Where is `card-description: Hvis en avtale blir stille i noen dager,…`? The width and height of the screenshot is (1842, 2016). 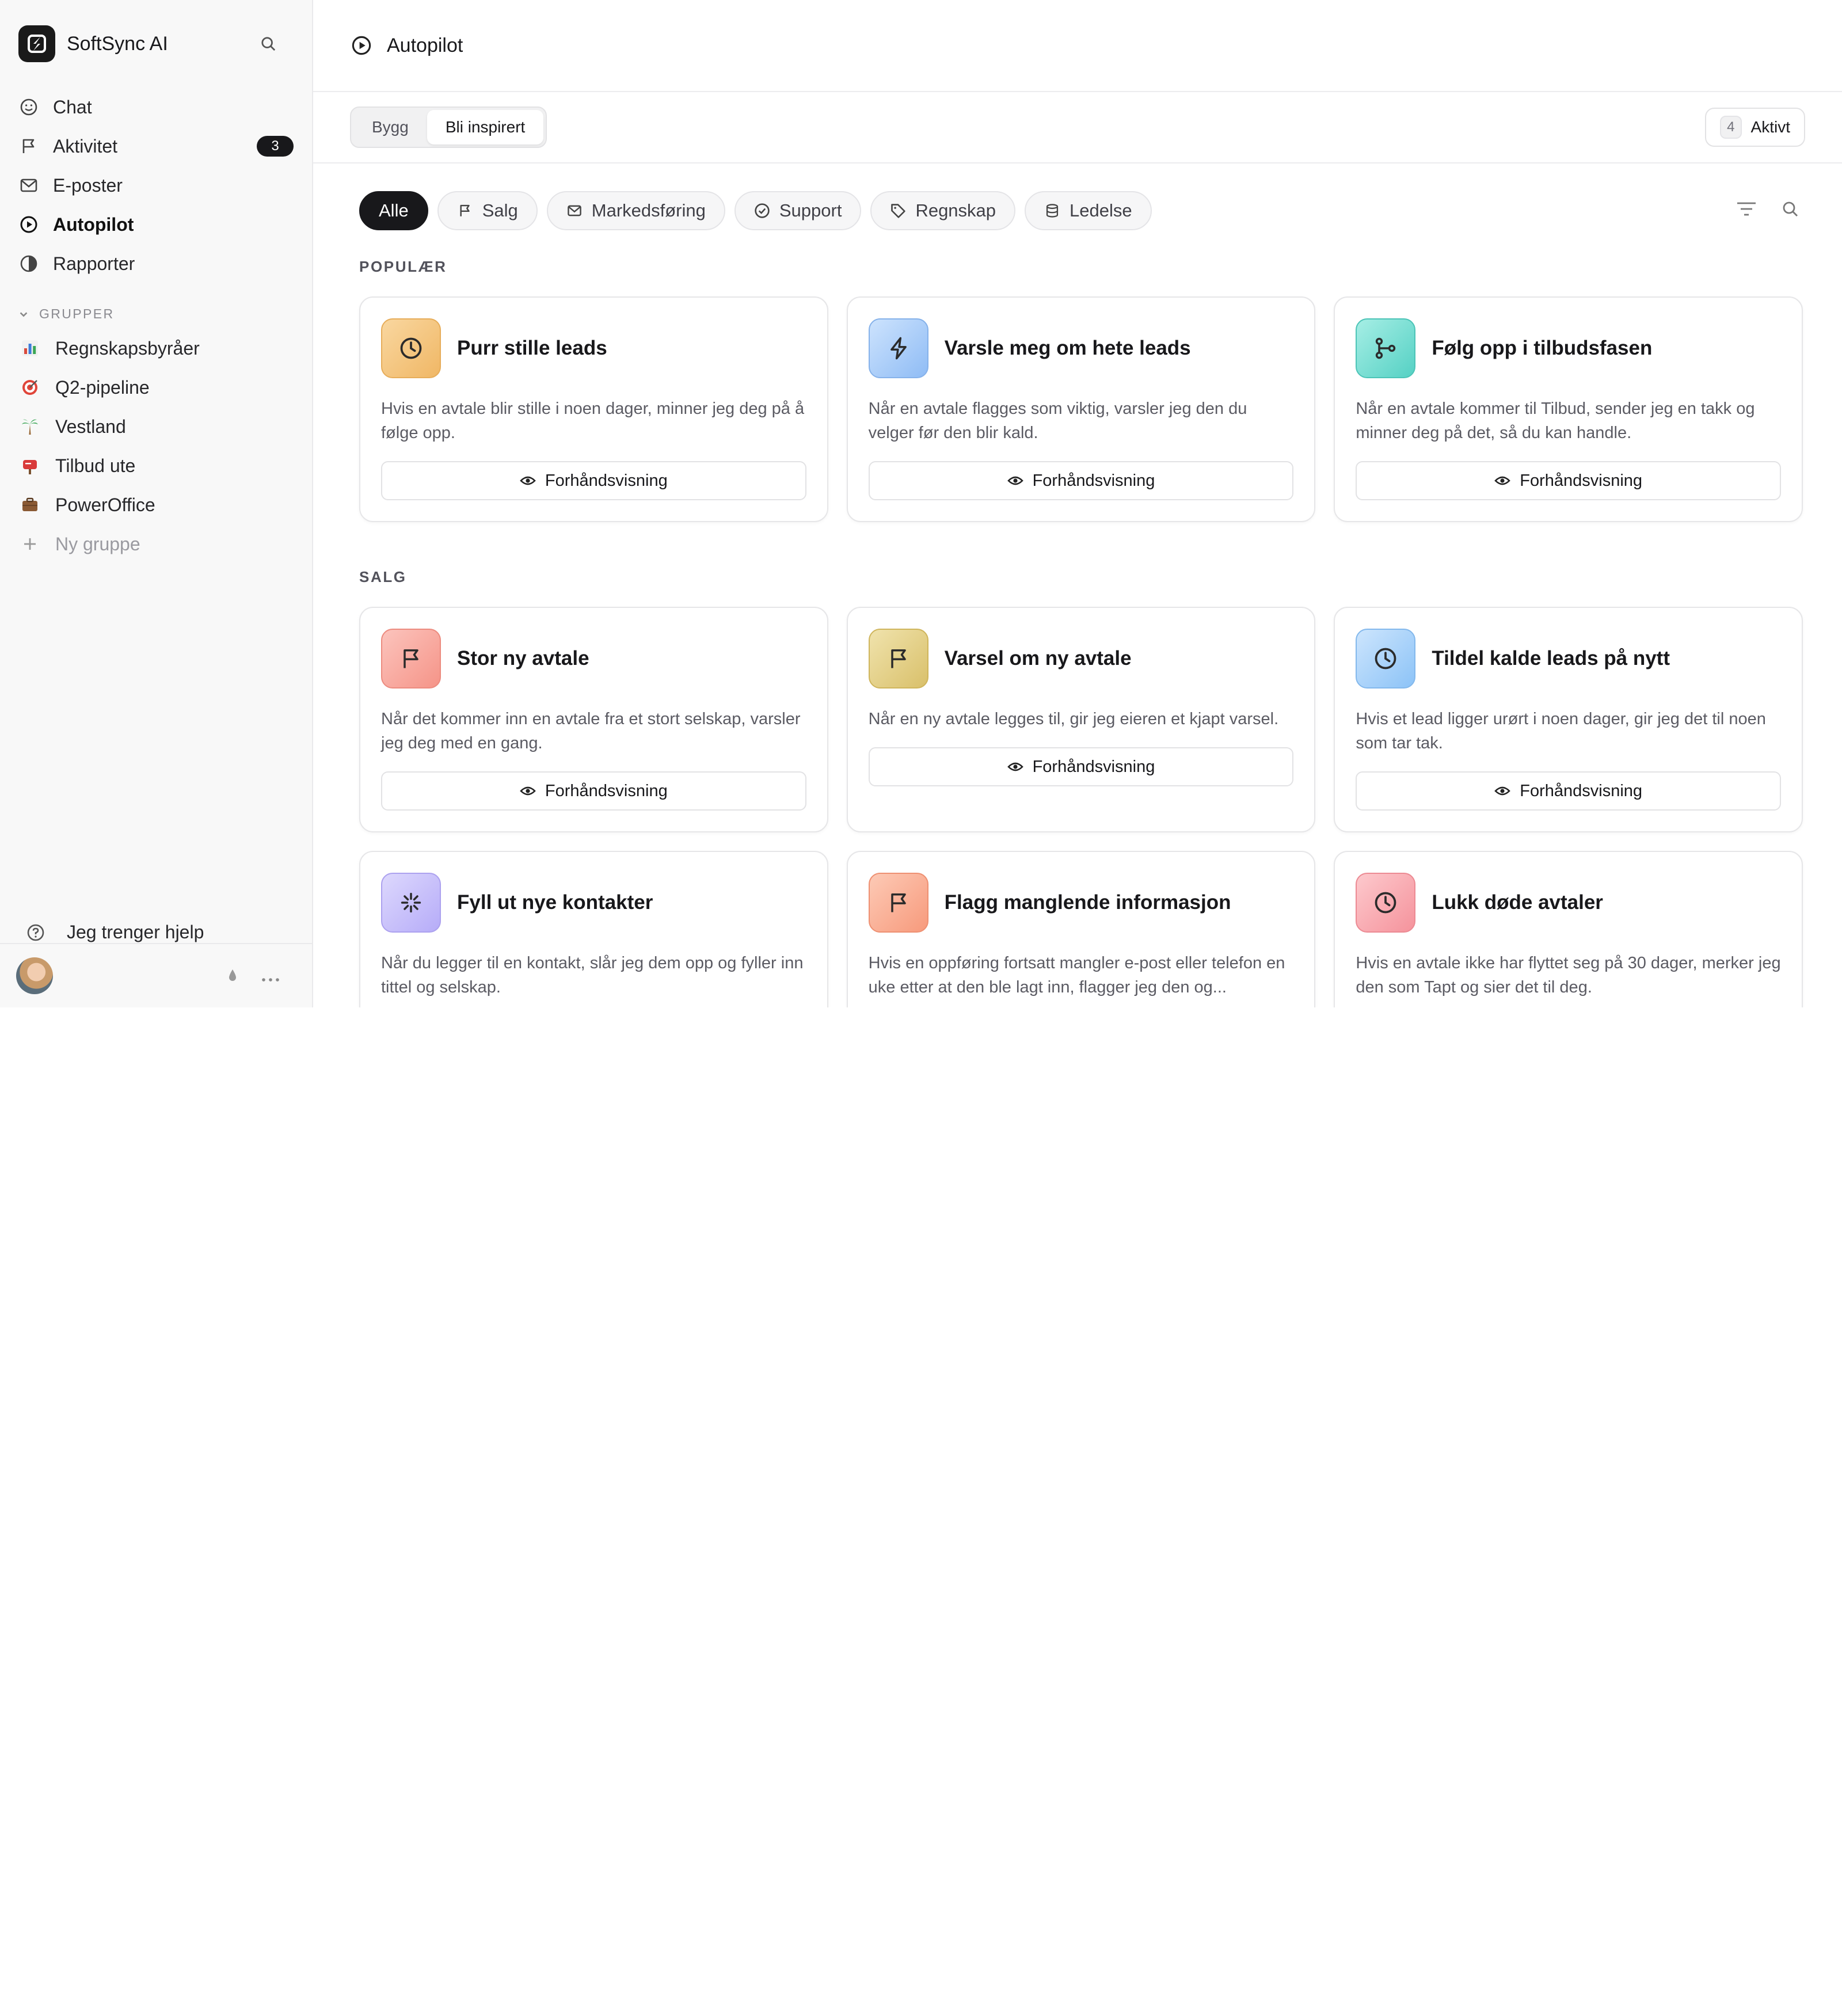 card-description: Hvis en avtale blir stille i noen dager,… is located at coordinates (593, 421).